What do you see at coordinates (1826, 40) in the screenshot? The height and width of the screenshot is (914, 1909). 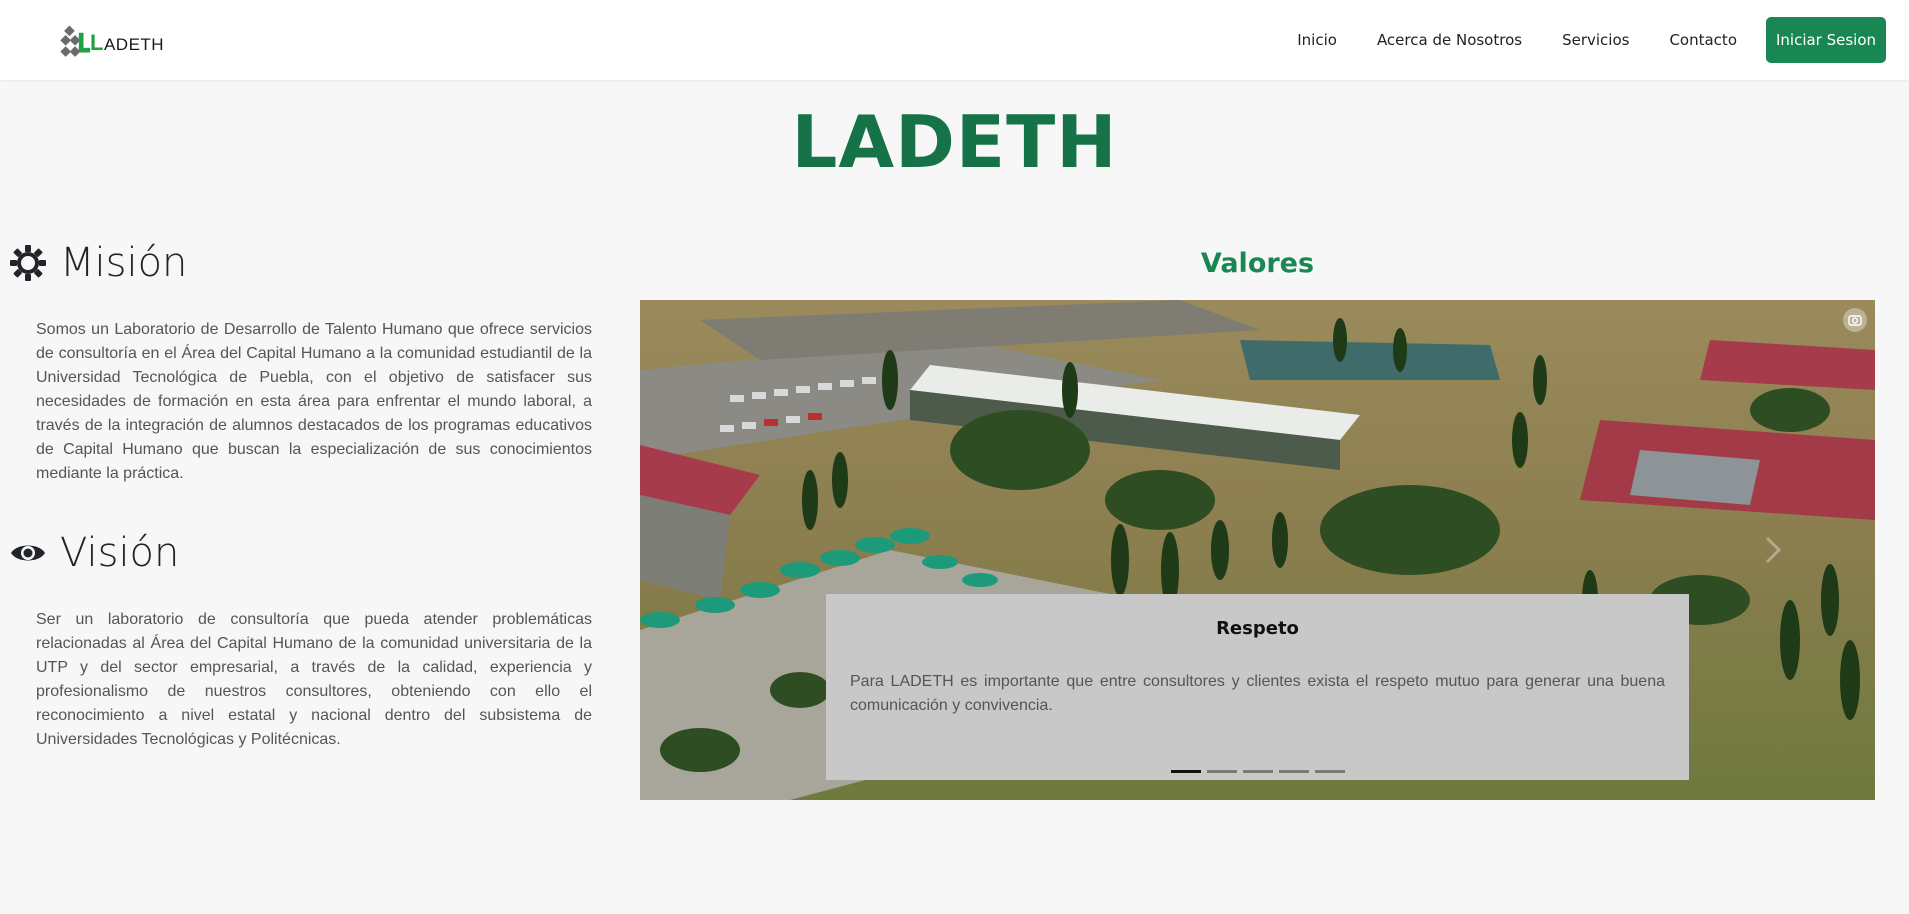 I see `login-button: Iniciar Sesion` at bounding box center [1826, 40].